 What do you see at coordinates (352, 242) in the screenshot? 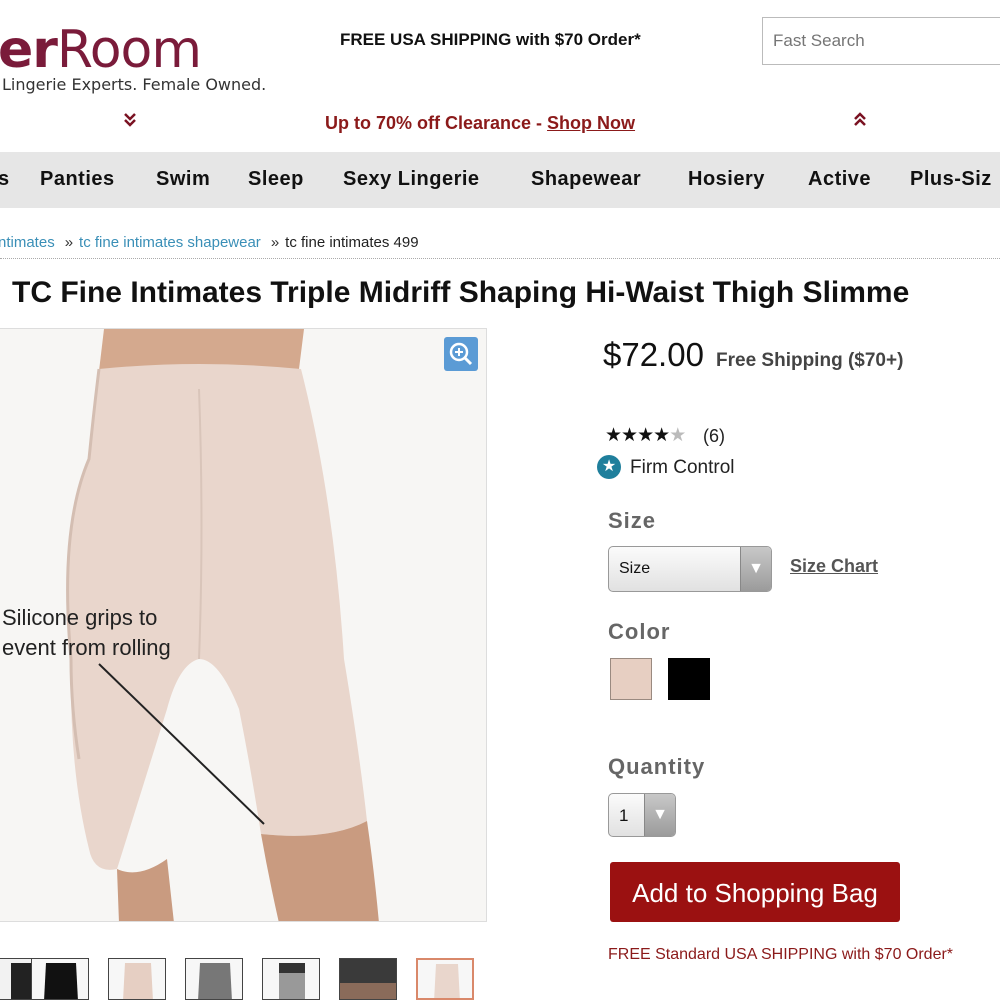
I see `breadcrumb-current: tc fine intimates 499` at bounding box center [352, 242].